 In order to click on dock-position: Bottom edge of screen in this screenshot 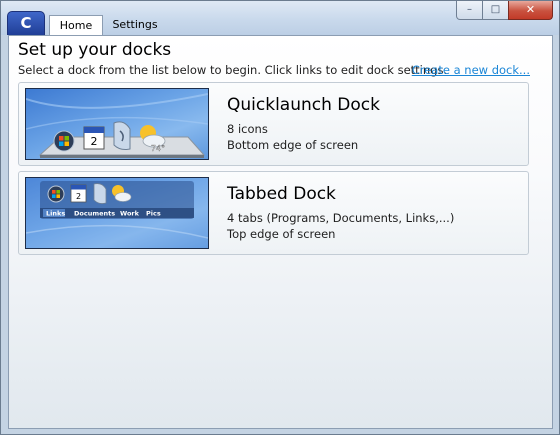, I will do `click(293, 145)`.